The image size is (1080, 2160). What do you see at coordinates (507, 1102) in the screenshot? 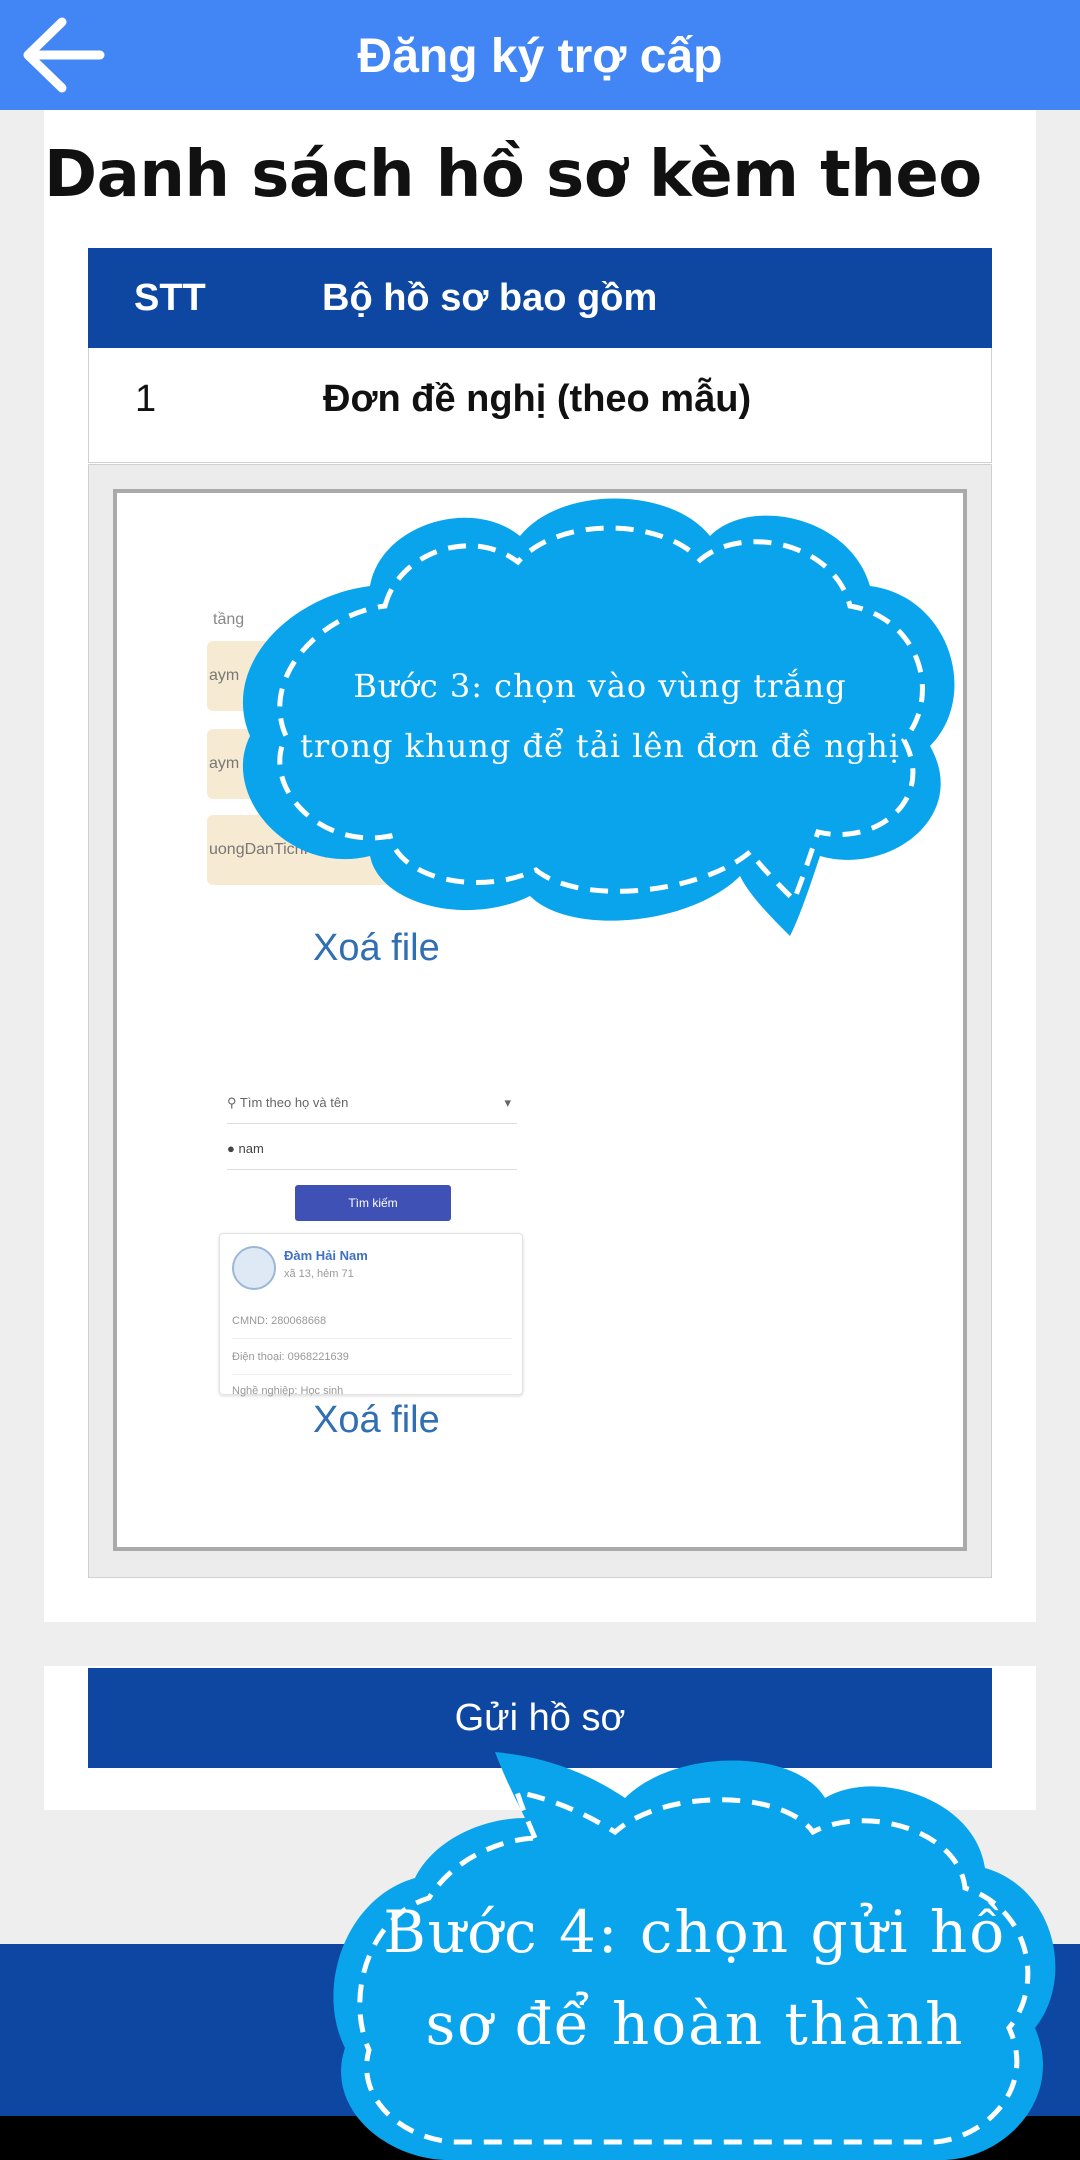
I see `chevron-down-icon: ▾` at bounding box center [507, 1102].